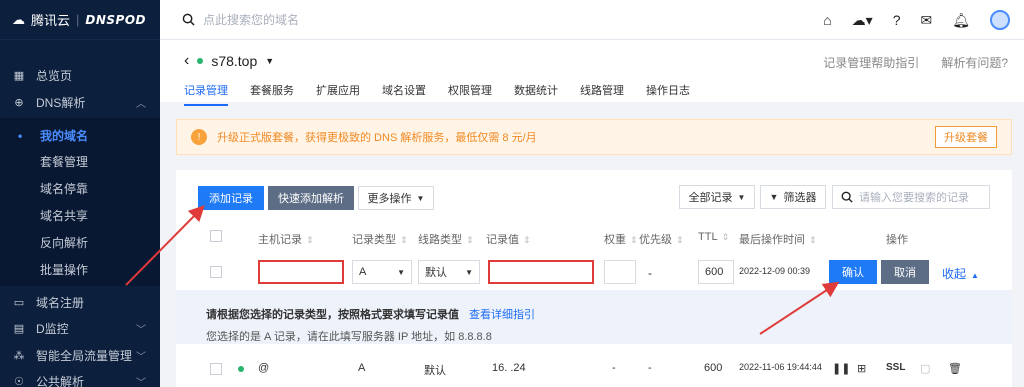 The height and width of the screenshot is (387, 1024). Describe the element at coordinates (380, 239) in the screenshot. I see `col-type: 记录类型 ⇕` at that location.